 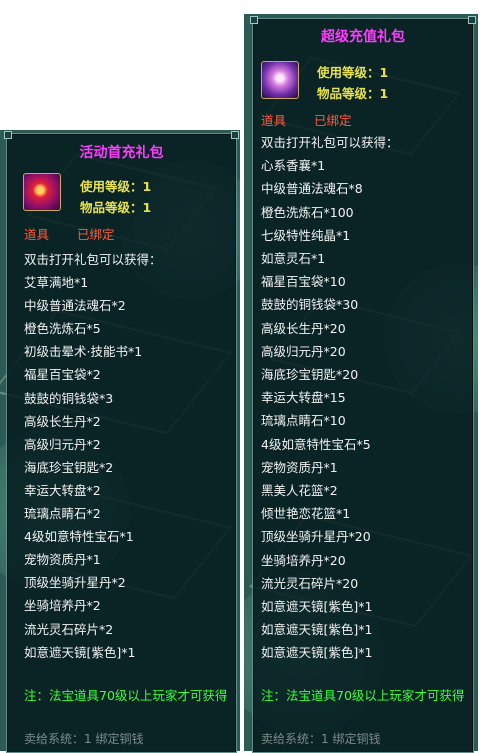 I want to click on reward-item: 流光灵石碎片*20, so click(x=310, y=583).